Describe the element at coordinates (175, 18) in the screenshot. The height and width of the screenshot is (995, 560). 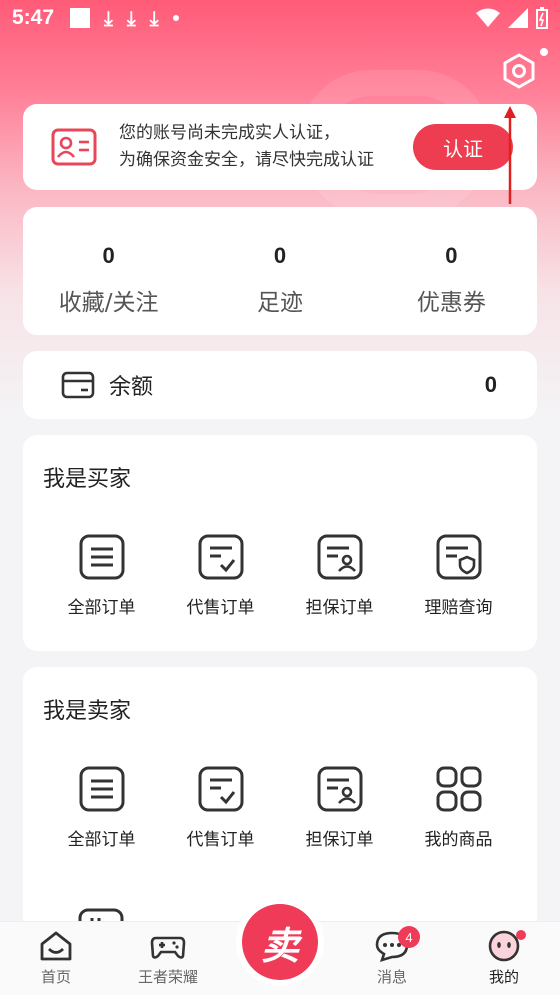
I see `more-notifications-dot-icon` at that location.